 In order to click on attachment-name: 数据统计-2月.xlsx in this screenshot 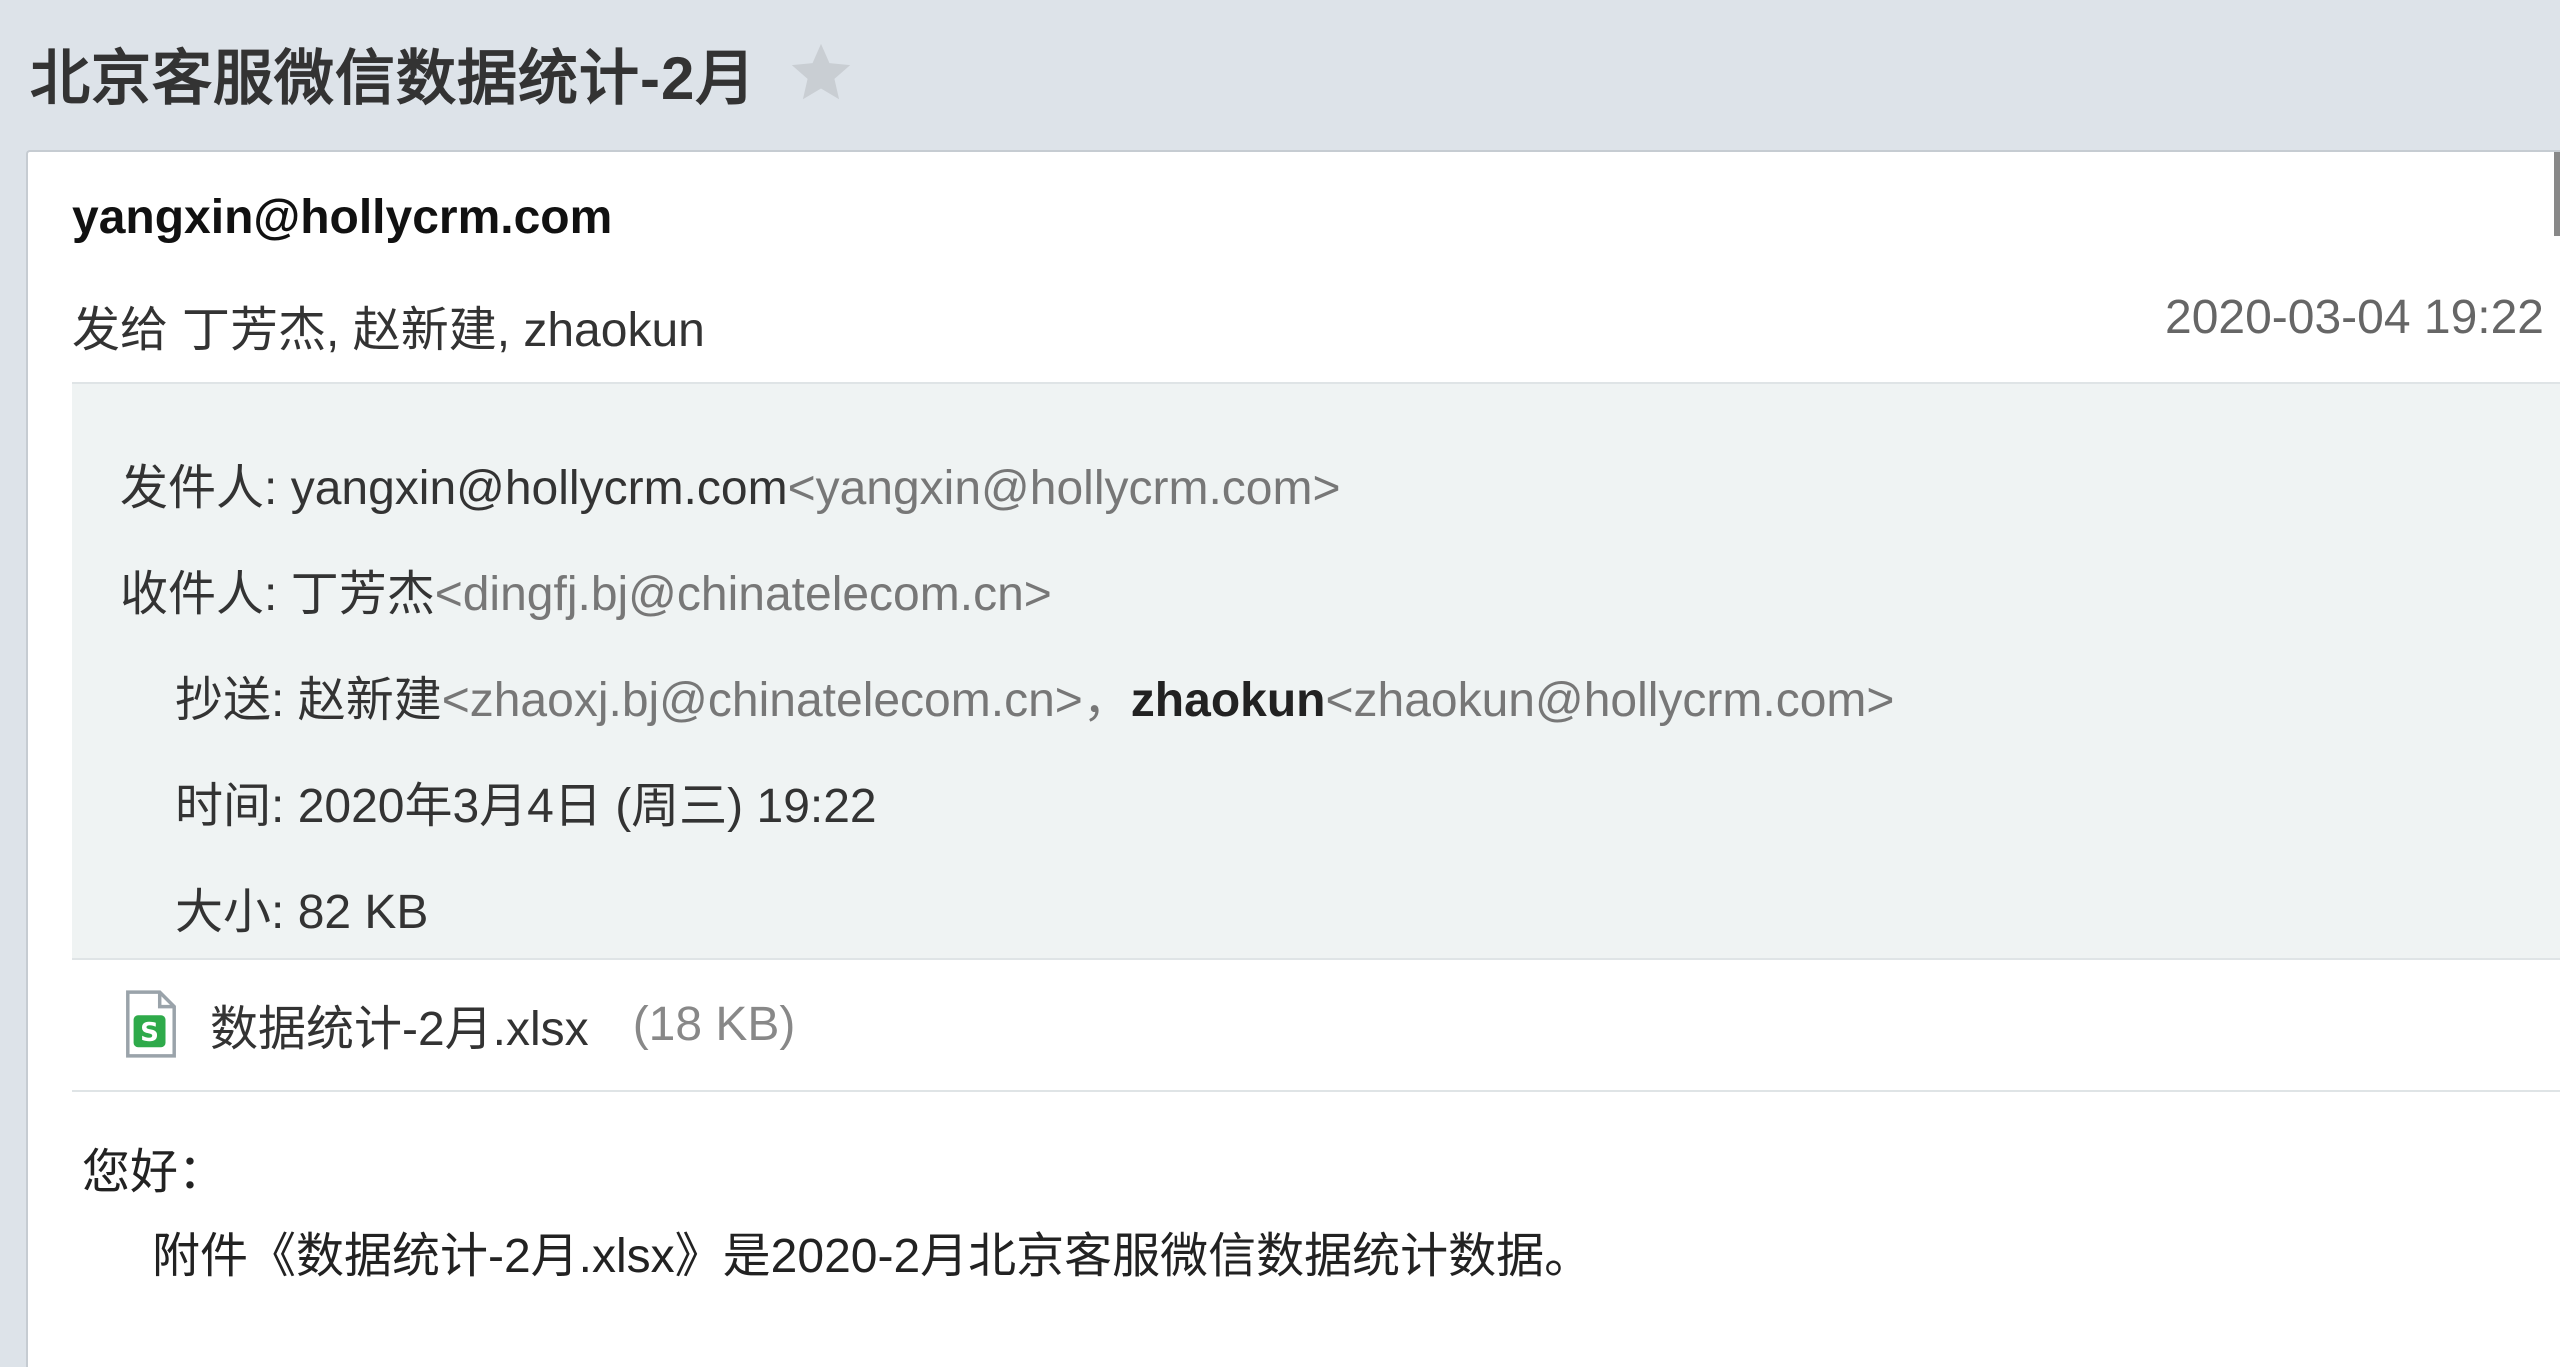, I will do `click(399, 1024)`.